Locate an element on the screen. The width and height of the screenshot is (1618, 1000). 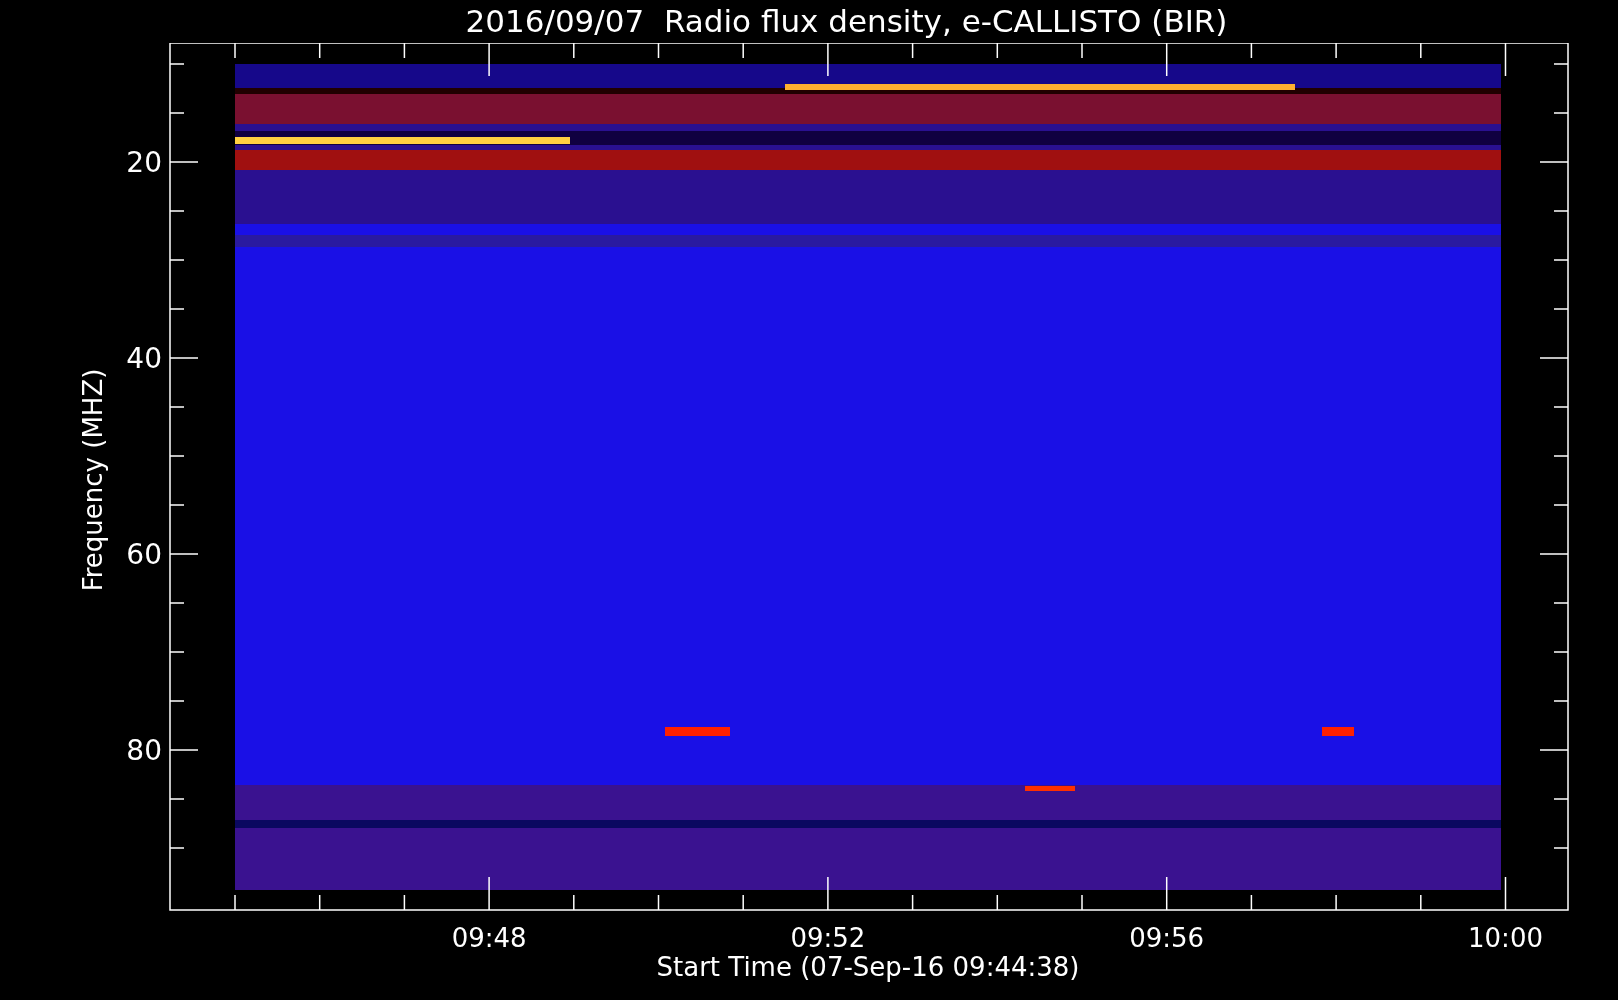
x-tick-label: 09:56 is located at coordinates (1167, 938).